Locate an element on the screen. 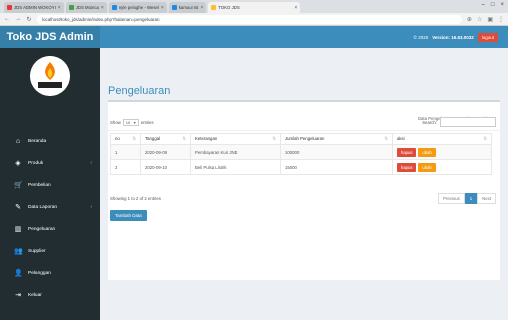  copyright-text: © 2020 is located at coordinates (421, 37).